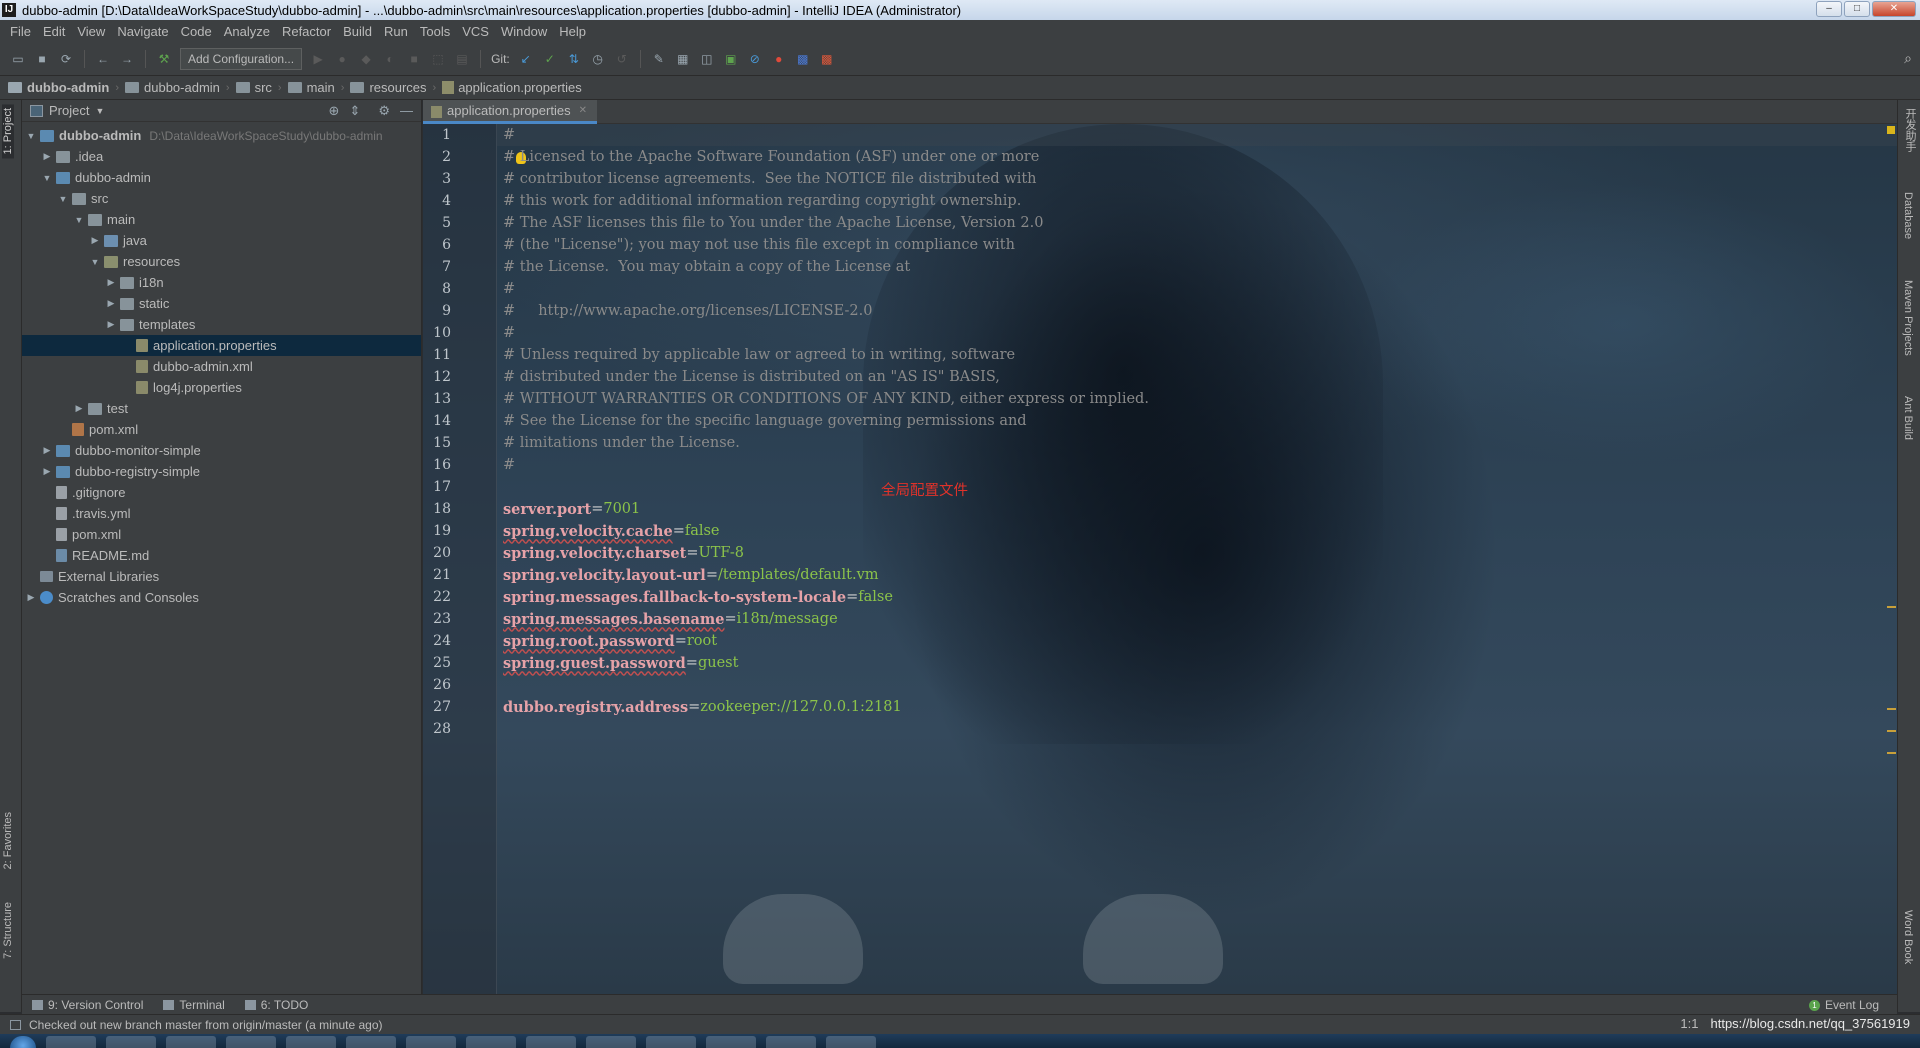 This screenshot has width=1920, height=1048. What do you see at coordinates (67, 110) in the screenshot?
I see `project-view-selector: Project ▼` at bounding box center [67, 110].